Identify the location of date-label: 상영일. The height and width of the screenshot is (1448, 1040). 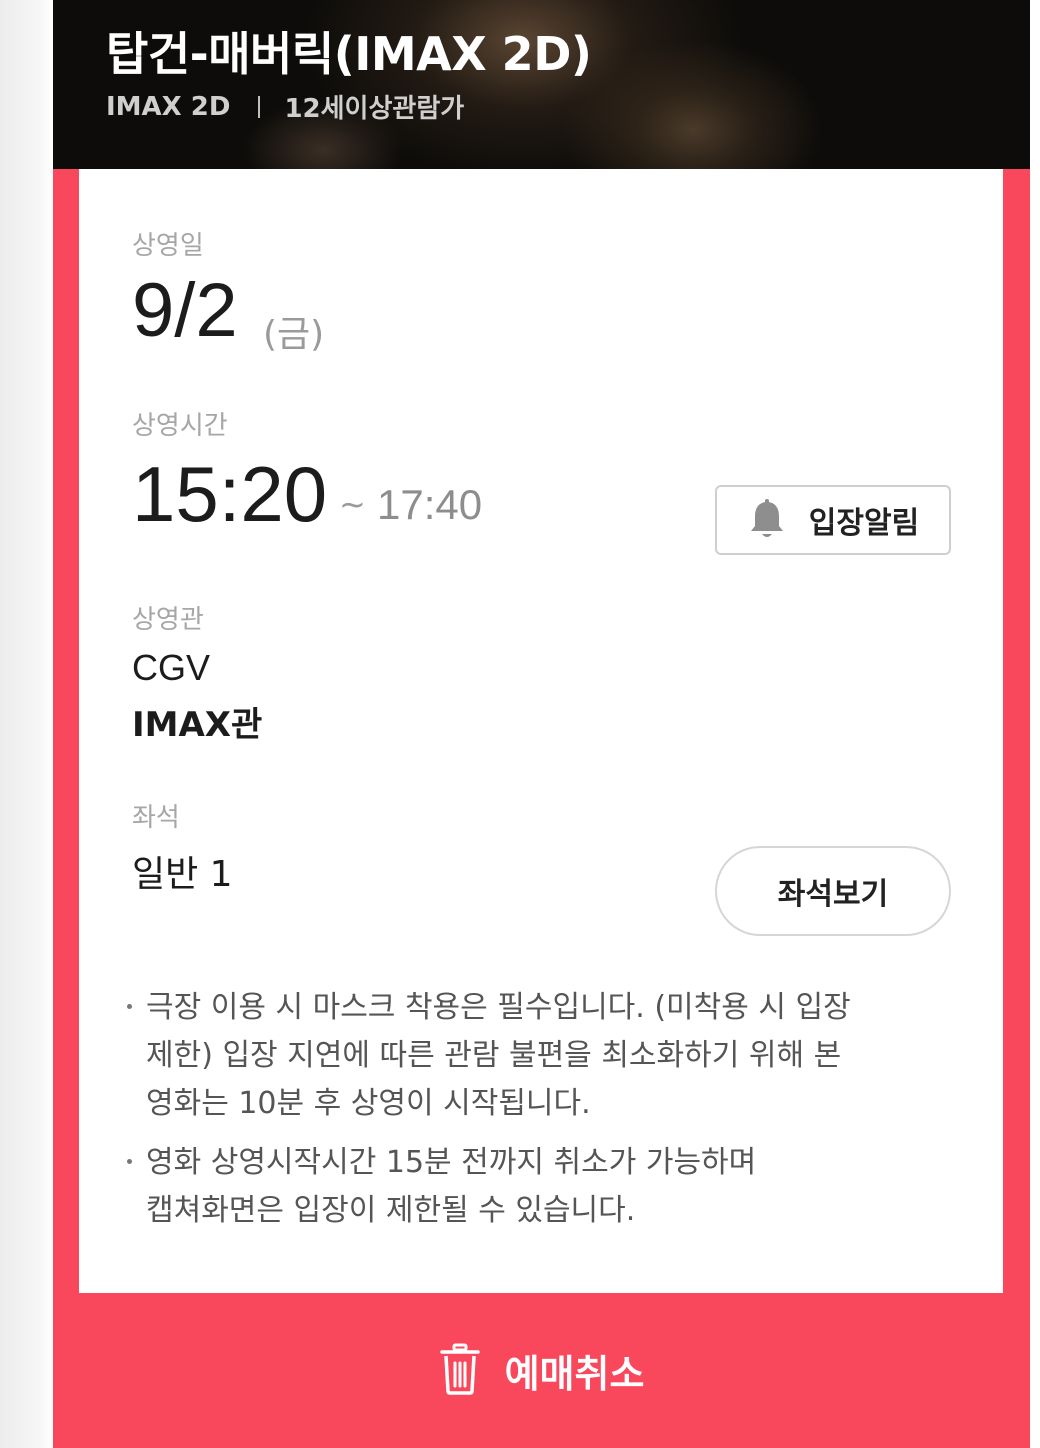
(168, 246).